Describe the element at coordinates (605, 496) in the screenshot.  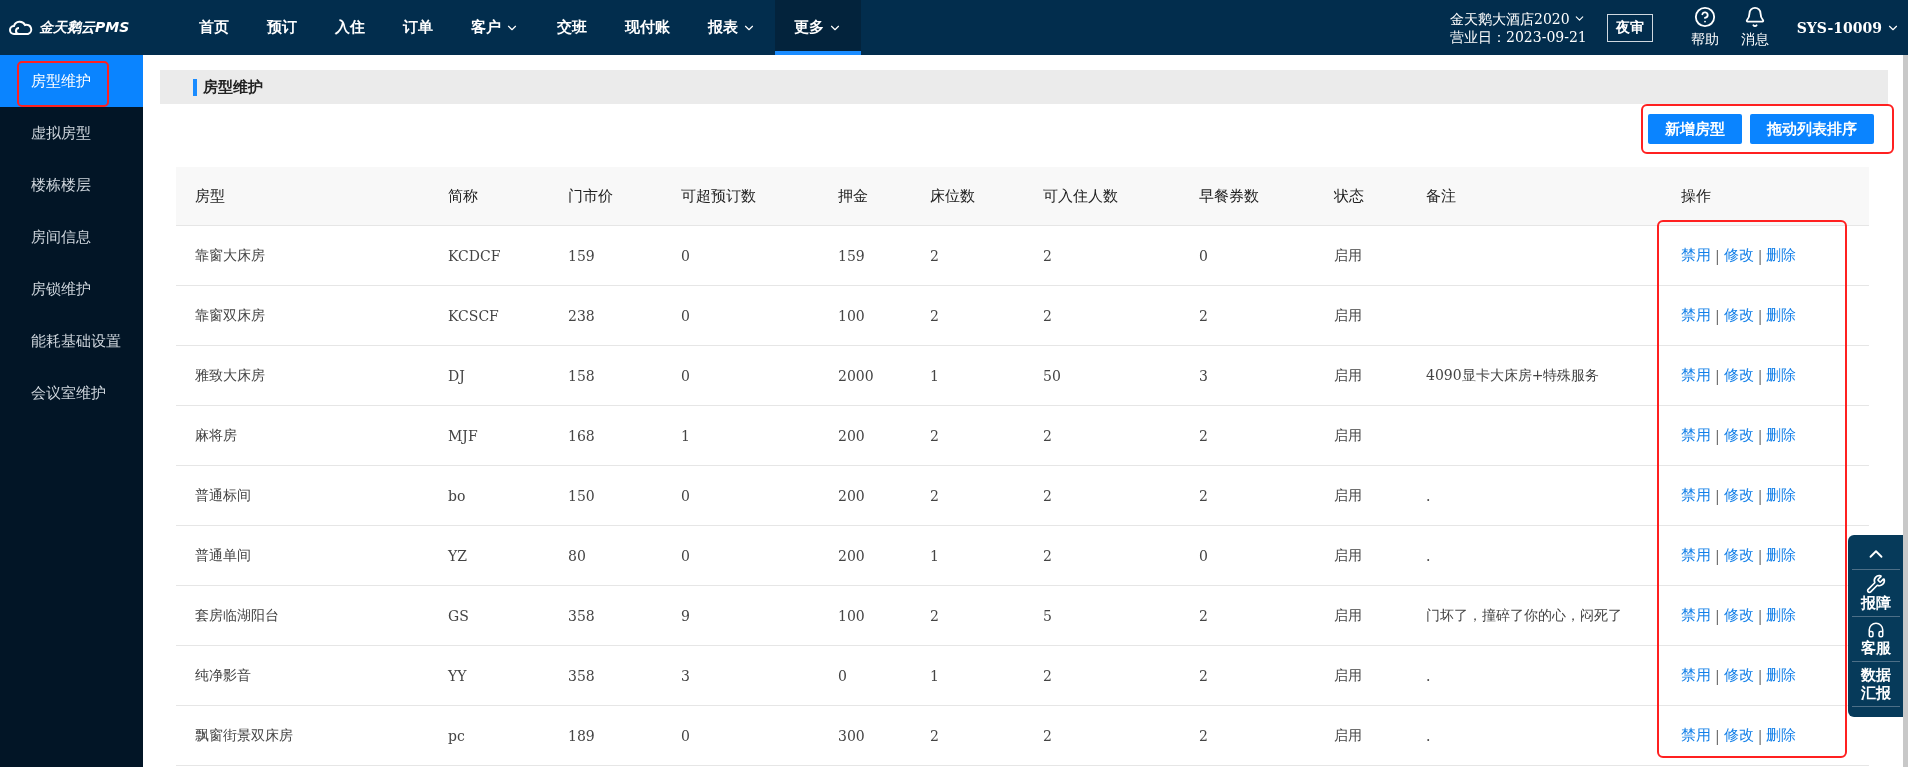
I see `table-cell: 150` at that location.